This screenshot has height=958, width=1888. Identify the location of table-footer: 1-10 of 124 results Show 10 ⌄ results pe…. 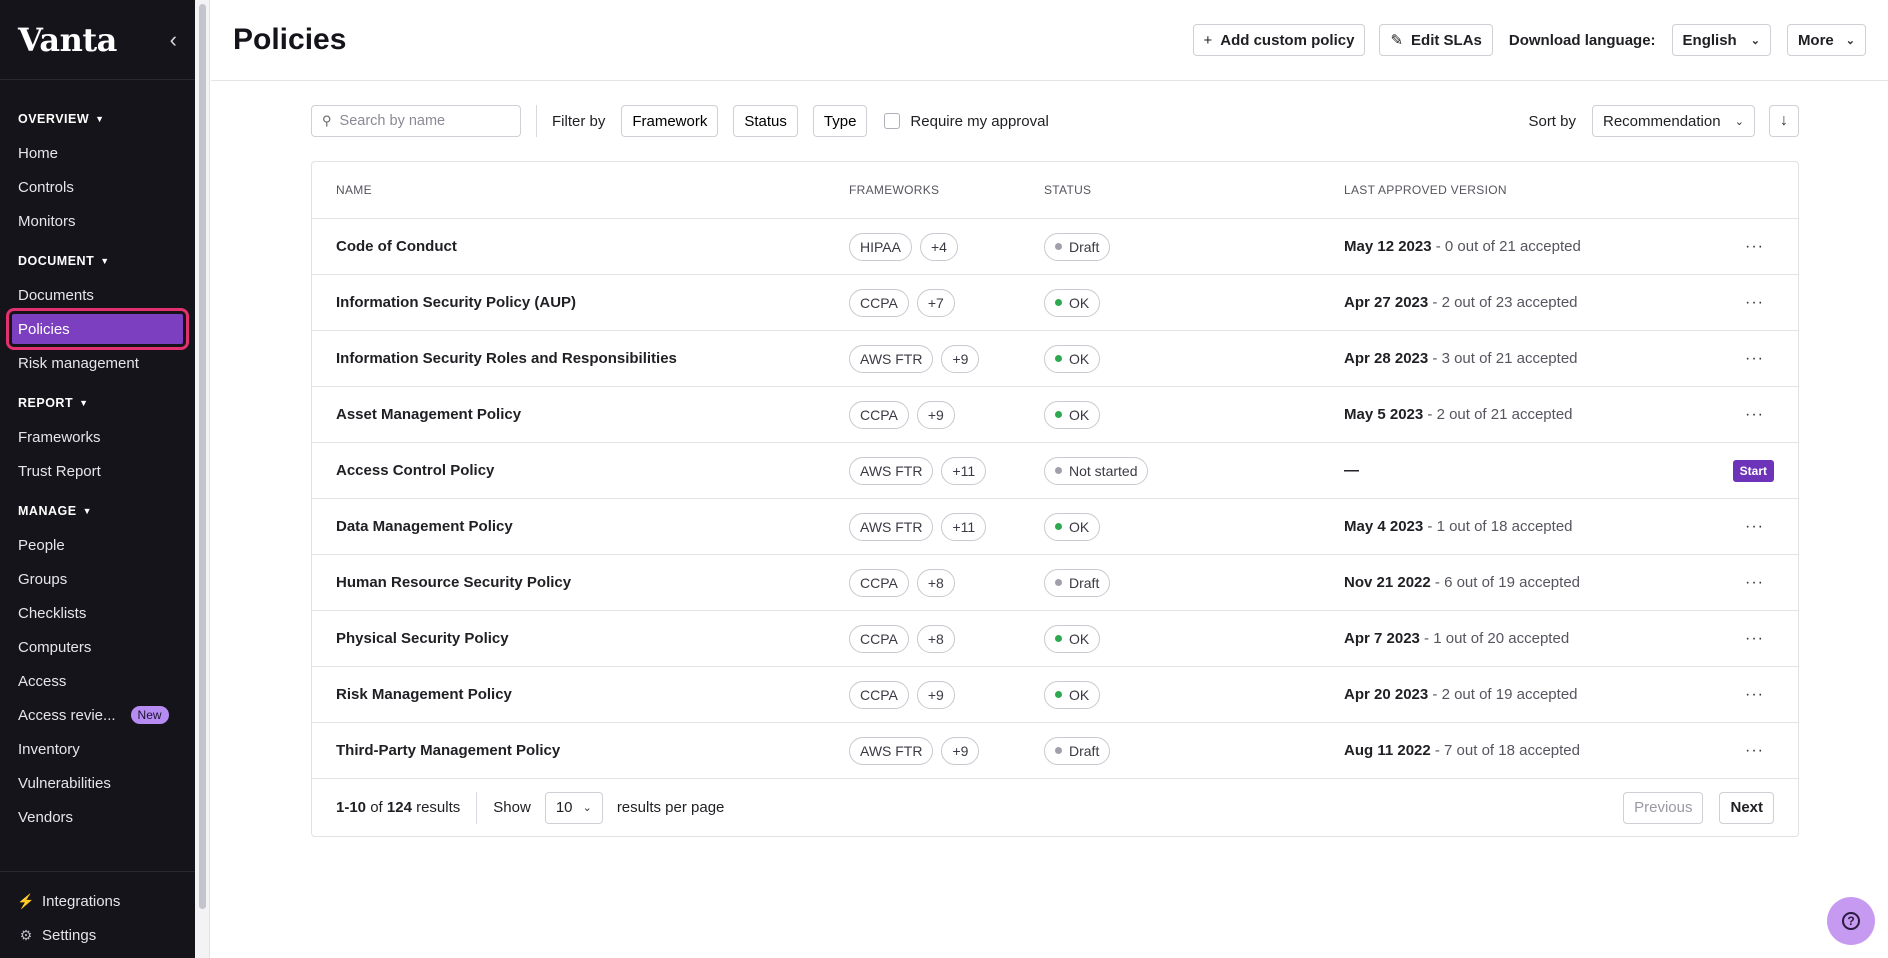
(1055, 807).